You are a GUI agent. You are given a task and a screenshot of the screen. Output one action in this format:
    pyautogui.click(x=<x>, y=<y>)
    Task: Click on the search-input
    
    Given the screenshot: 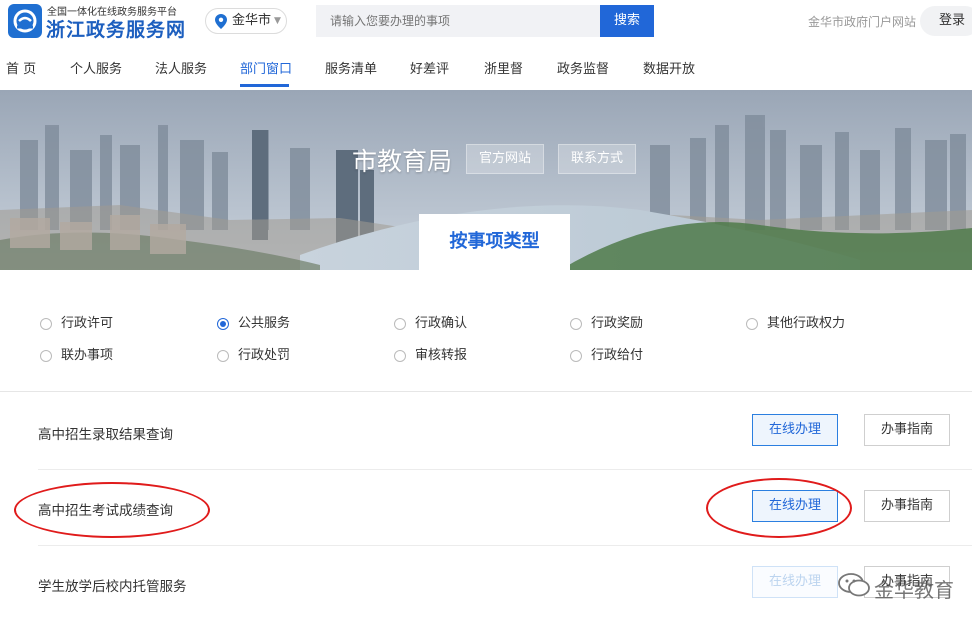 What is the action you would take?
    pyautogui.click(x=458, y=21)
    